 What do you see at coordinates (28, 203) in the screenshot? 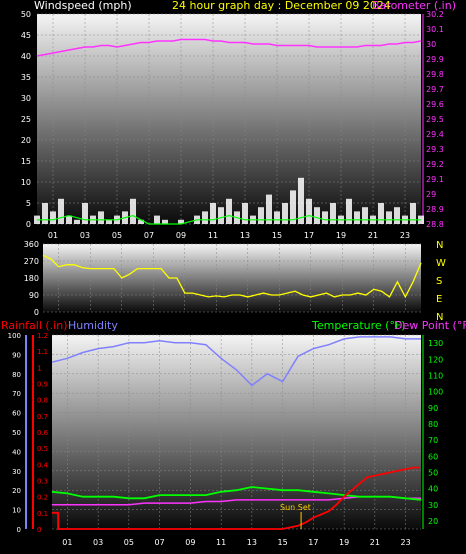
I see `wind-tick-label: 5` at bounding box center [28, 203].